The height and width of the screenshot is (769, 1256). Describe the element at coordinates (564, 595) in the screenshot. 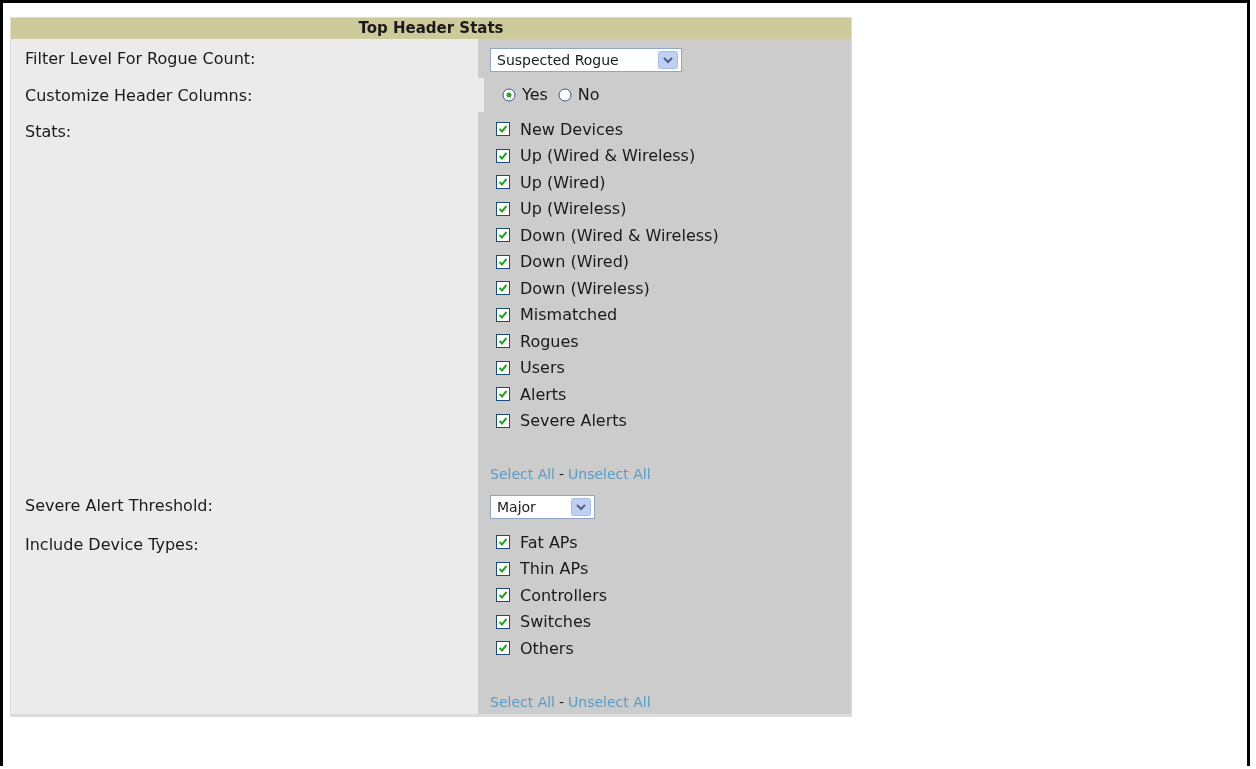

I see `checkbox-label: Controllers` at that location.